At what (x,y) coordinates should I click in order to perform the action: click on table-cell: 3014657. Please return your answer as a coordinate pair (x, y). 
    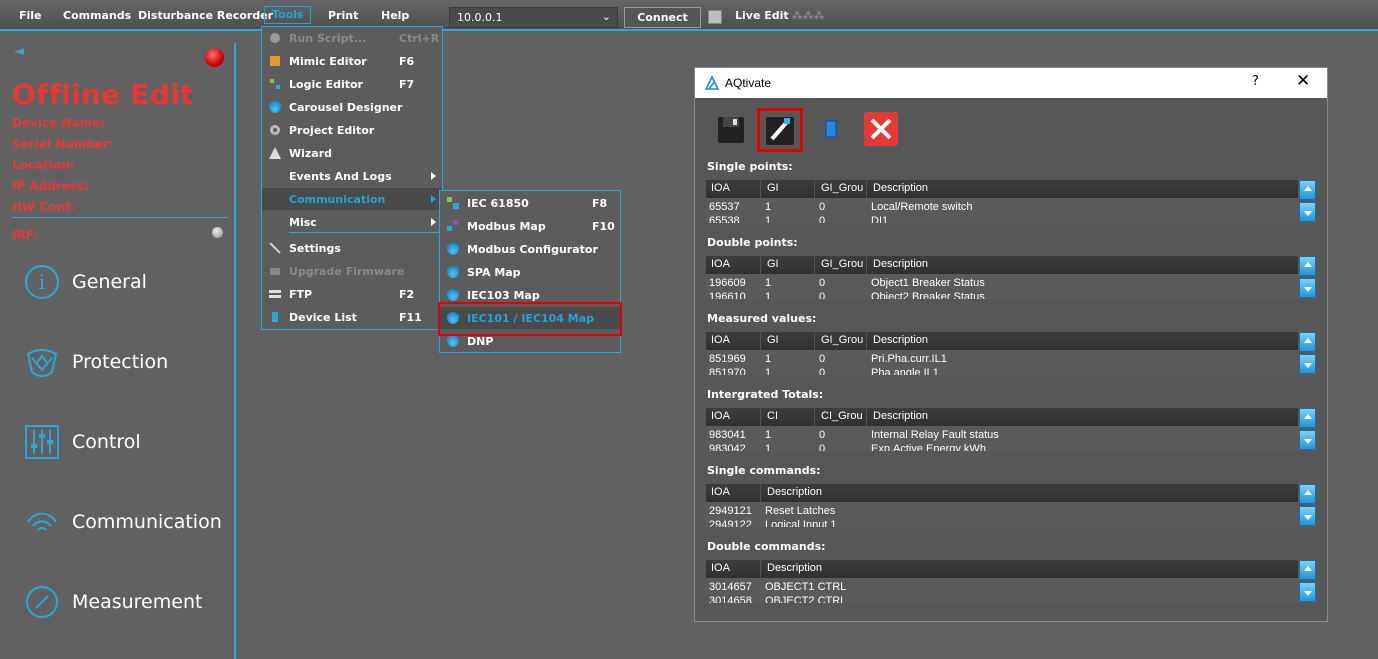
    Looking at the image, I should click on (730, 587).